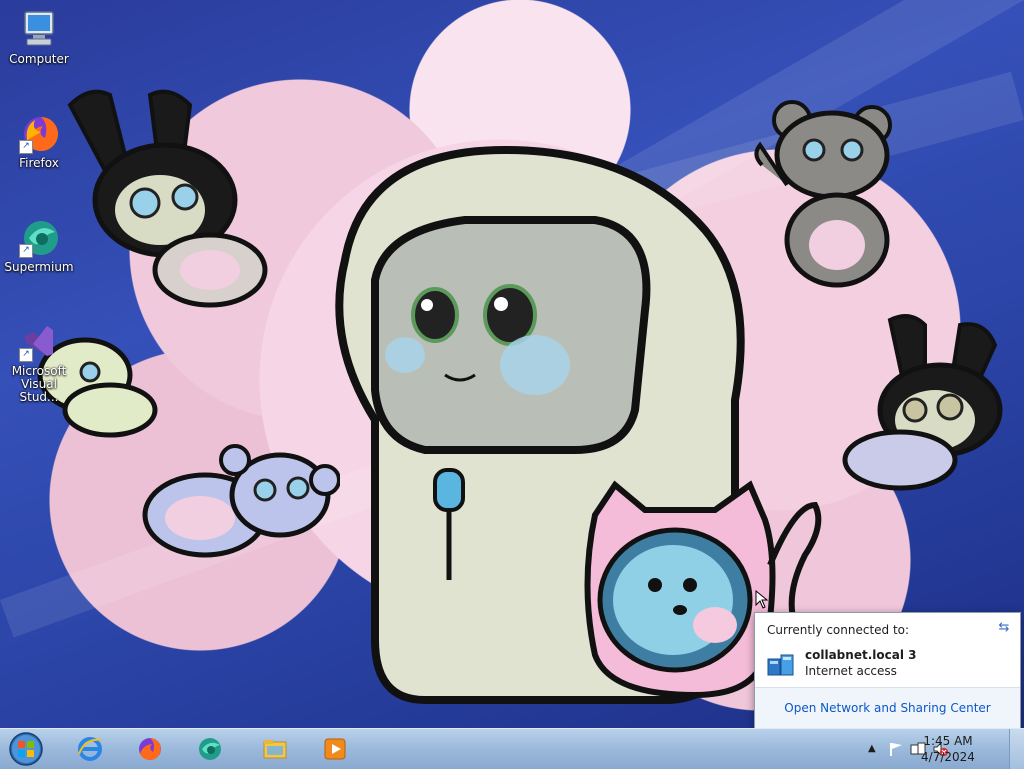 This screenshot has width=1024, height=770. Describe the element at coordinates (39, 342) in the screenshot. I see `visual-studio-icon: ↗` at that location.